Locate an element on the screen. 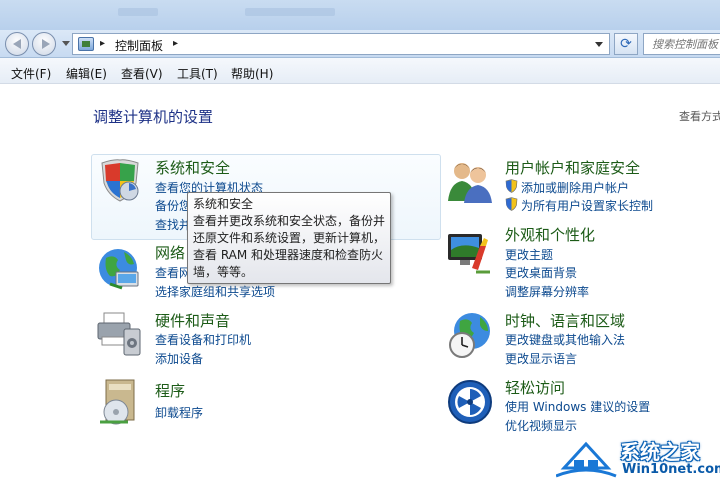 This screenshot has height=484, width=720. arrow-left-icon is located at coordinates (17, 44).